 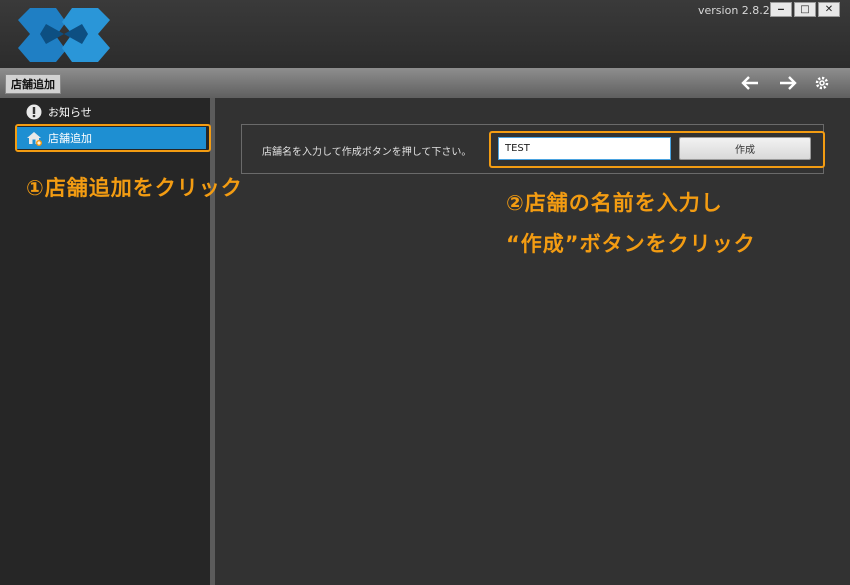 I want to click on instruction-text: 店舗名を入力して作成ボタンを押して下さい。, so click(x=367, y=152).